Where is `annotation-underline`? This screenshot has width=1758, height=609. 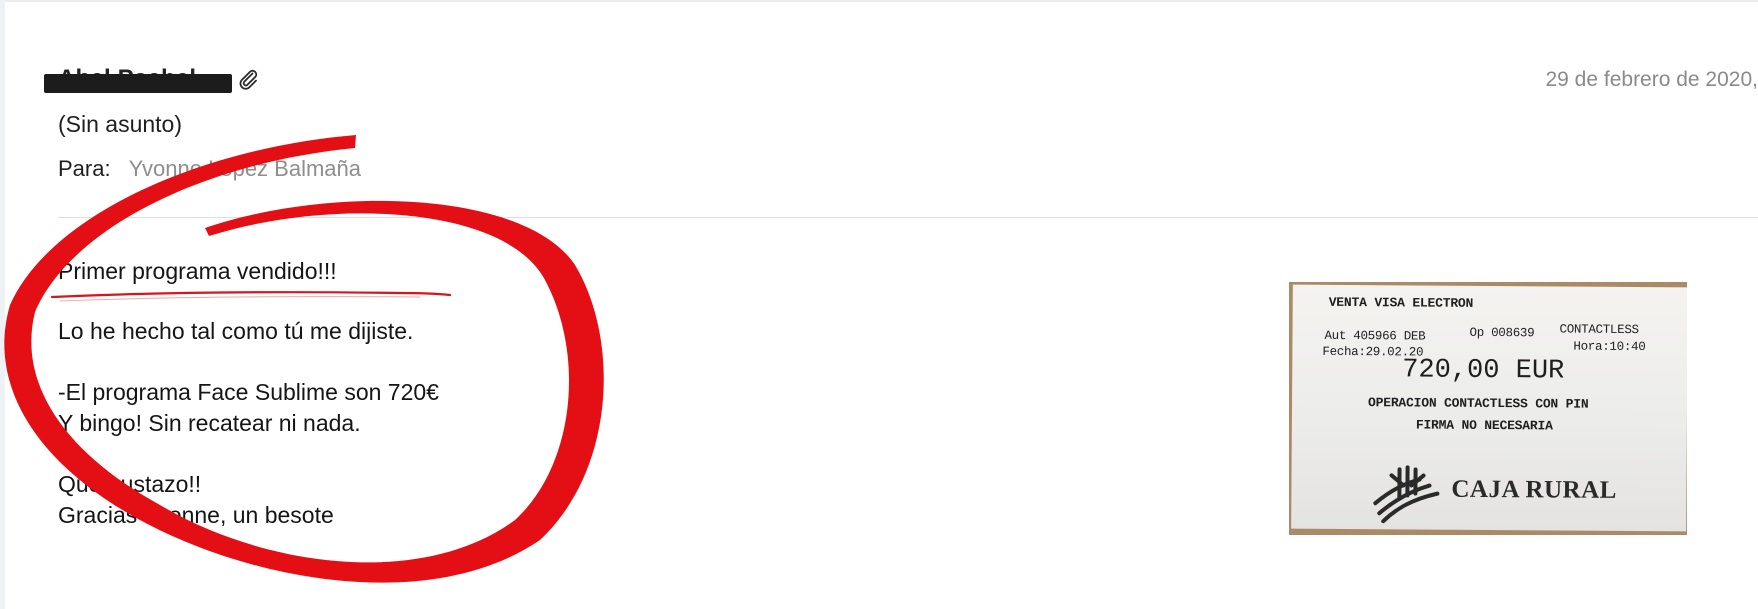 annotation-underline is located at coordinates (251, 295).